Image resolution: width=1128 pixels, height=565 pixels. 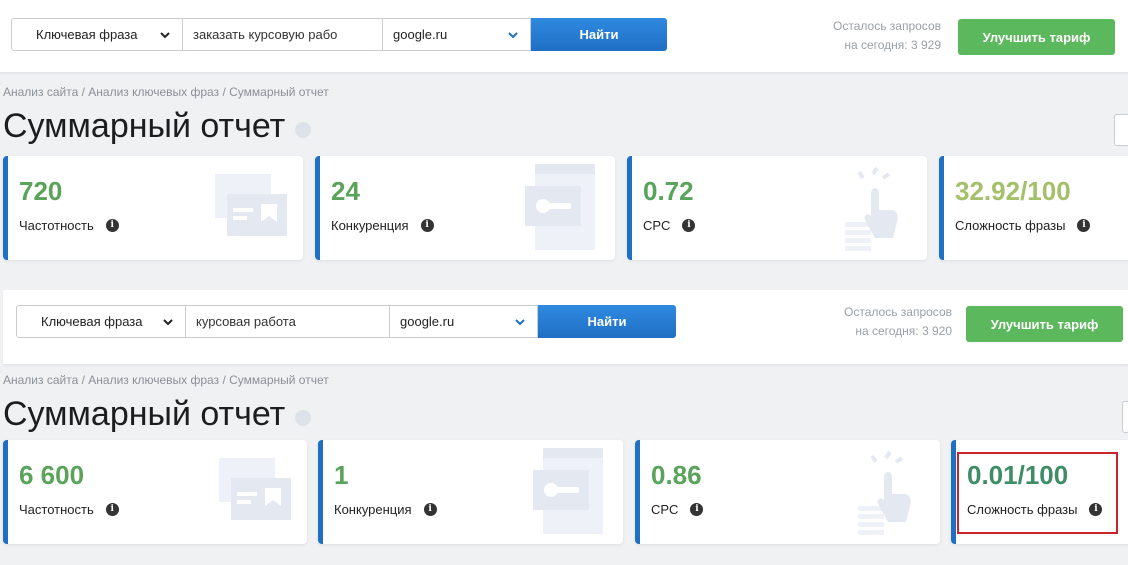 What do you see at coordinates (1013, 191) in the screenshot?
I see `metric-value: 32.92/100` at bounding box center [1013, 191].